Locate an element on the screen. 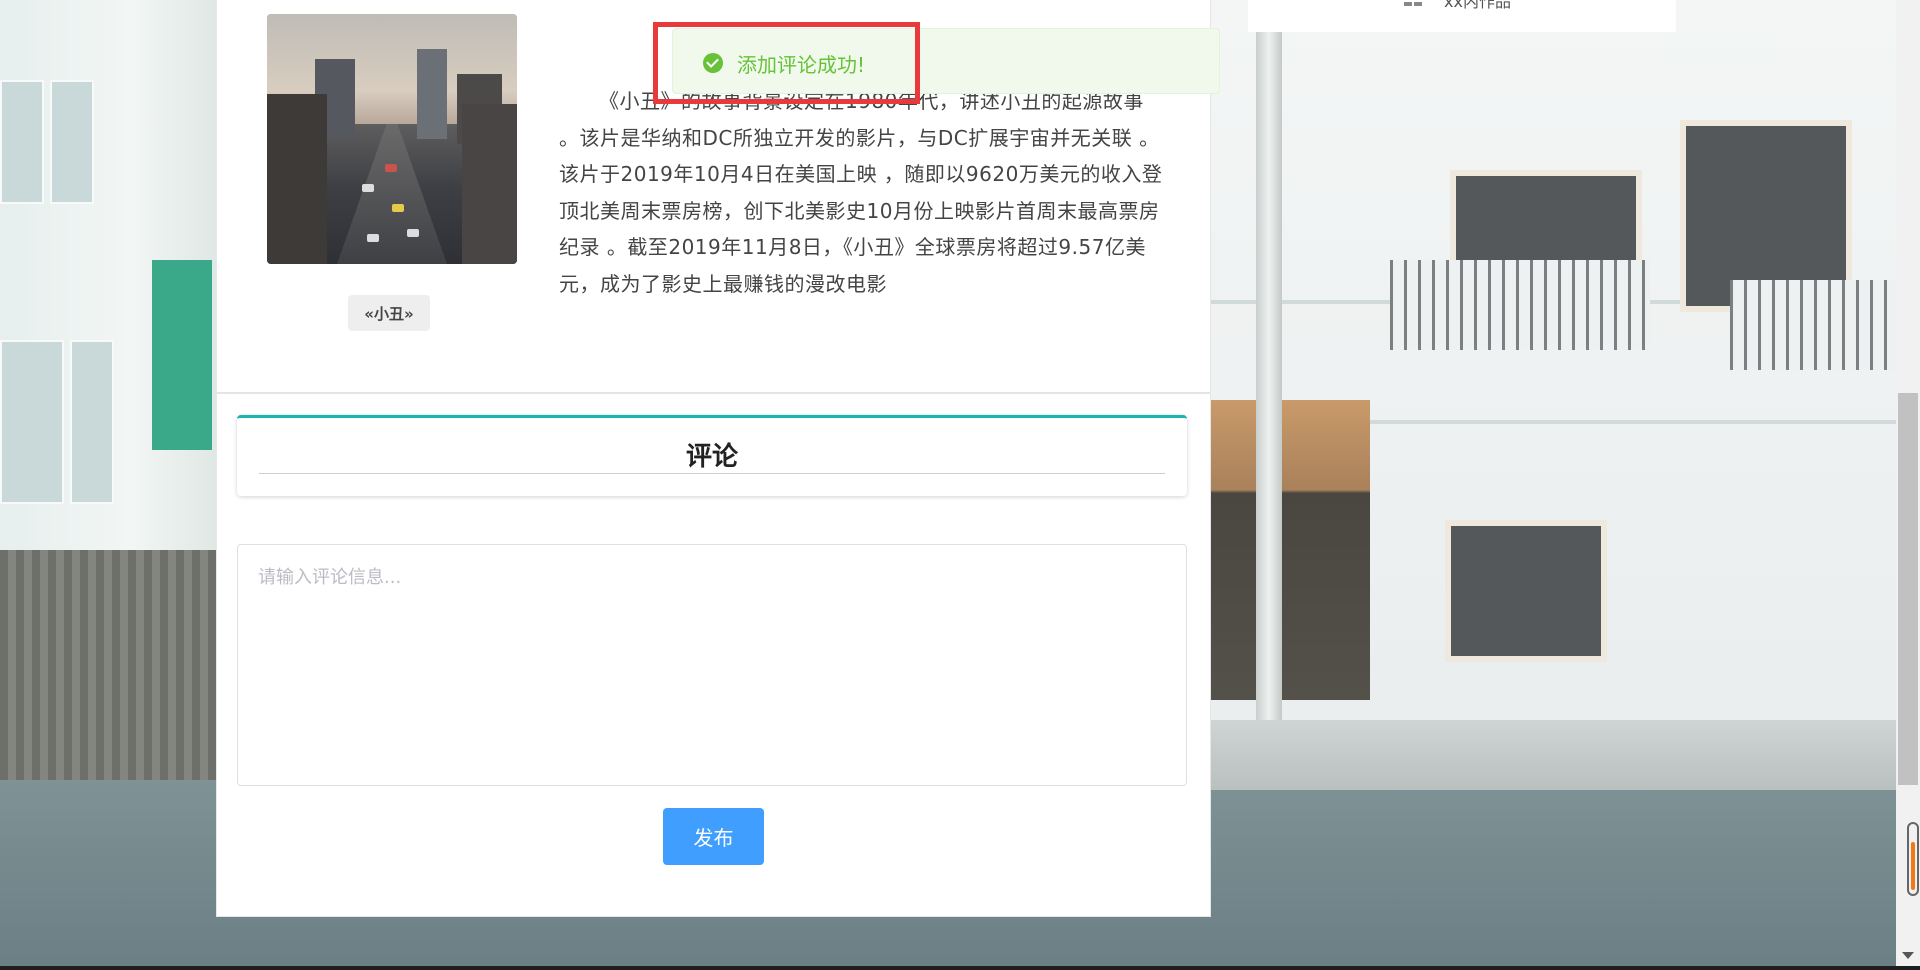 The image size is (1920, 970). highlight-box is located at coordinates (786, 63).